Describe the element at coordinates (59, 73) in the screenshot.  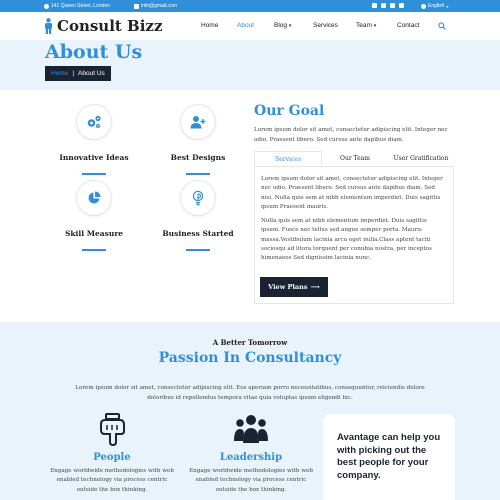
I see `breadcrumb-home: Home` at that location.